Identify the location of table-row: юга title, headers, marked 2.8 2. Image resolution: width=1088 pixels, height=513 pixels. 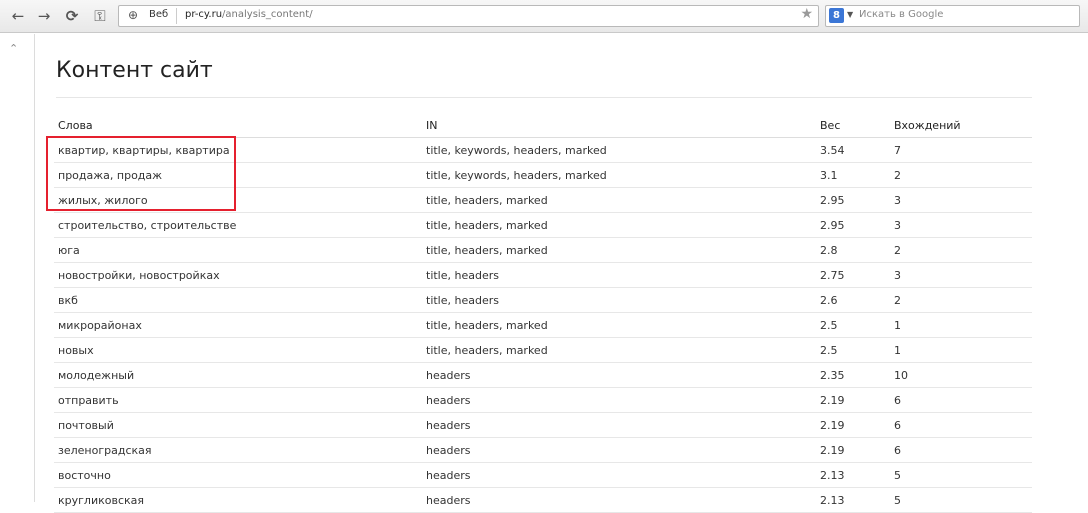
(543, 250).